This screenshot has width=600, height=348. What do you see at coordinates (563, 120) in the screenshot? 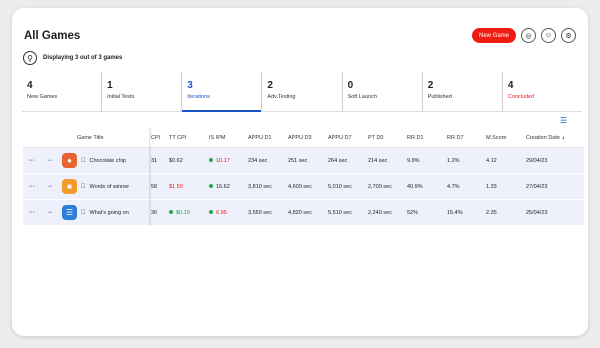
I see `filter-settings-icon: ☰` at bounding box center [563, 120].